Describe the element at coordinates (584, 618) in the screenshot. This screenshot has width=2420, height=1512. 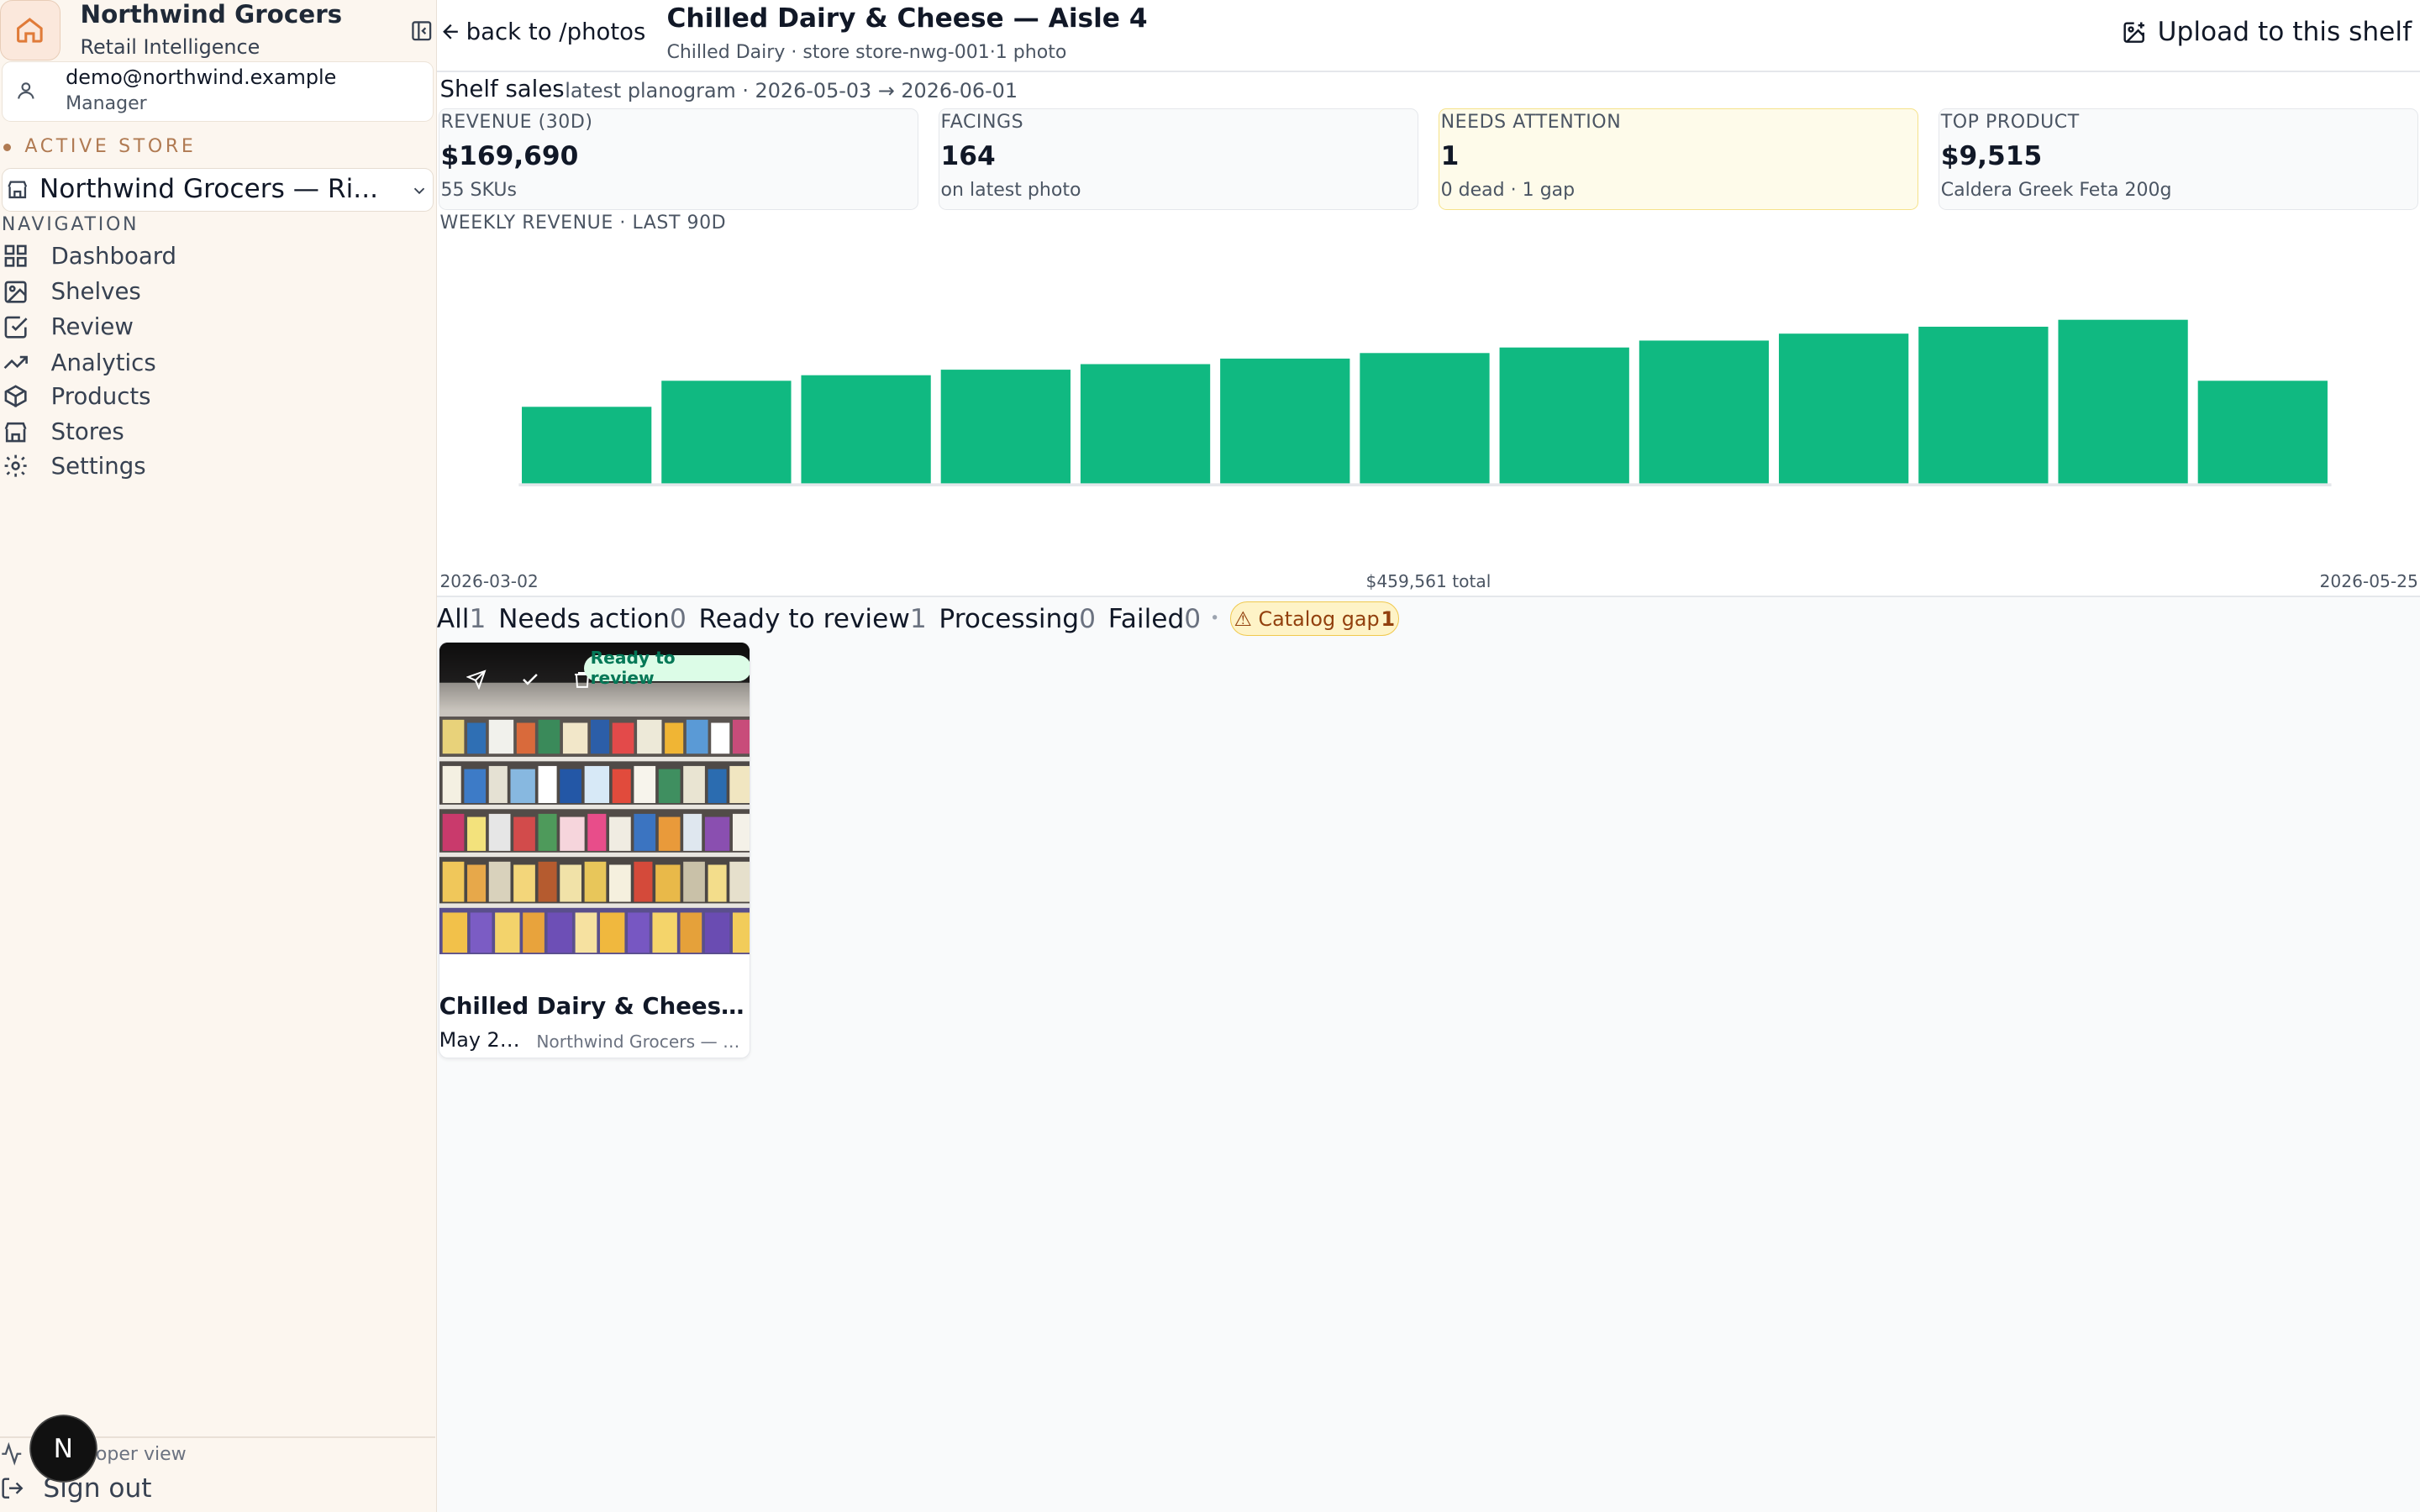
I see `filter-label: Needs action` at that location.